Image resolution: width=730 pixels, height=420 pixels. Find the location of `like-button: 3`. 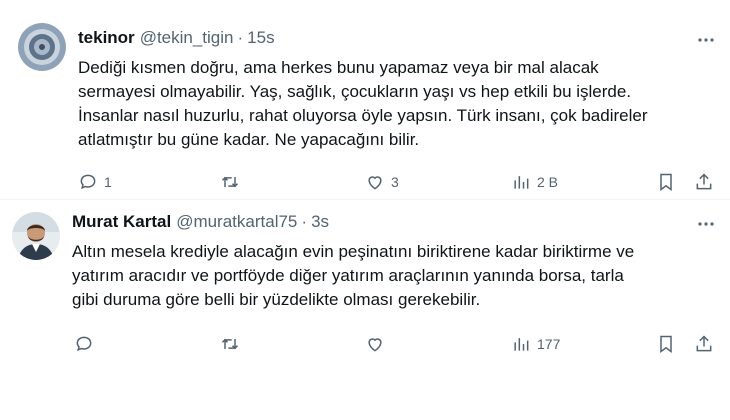

like-button: 3 is located at coordinates (382, 182).